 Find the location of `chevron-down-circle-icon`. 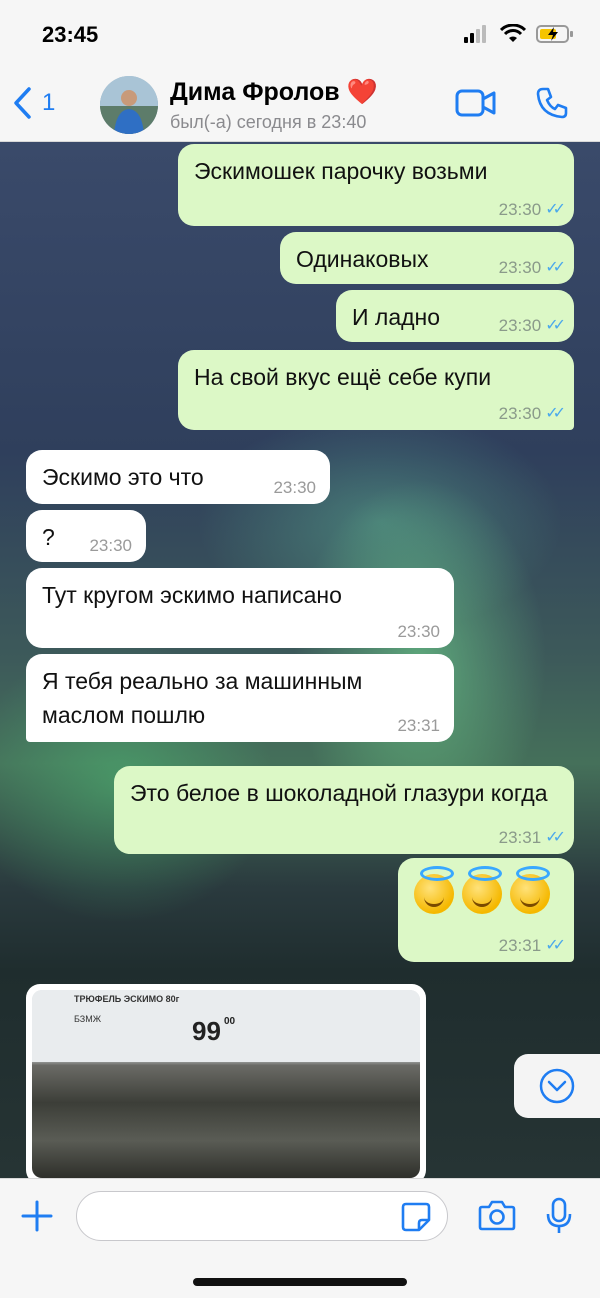

chevron-down-circle-icon is located at coordinates (557, 1086).